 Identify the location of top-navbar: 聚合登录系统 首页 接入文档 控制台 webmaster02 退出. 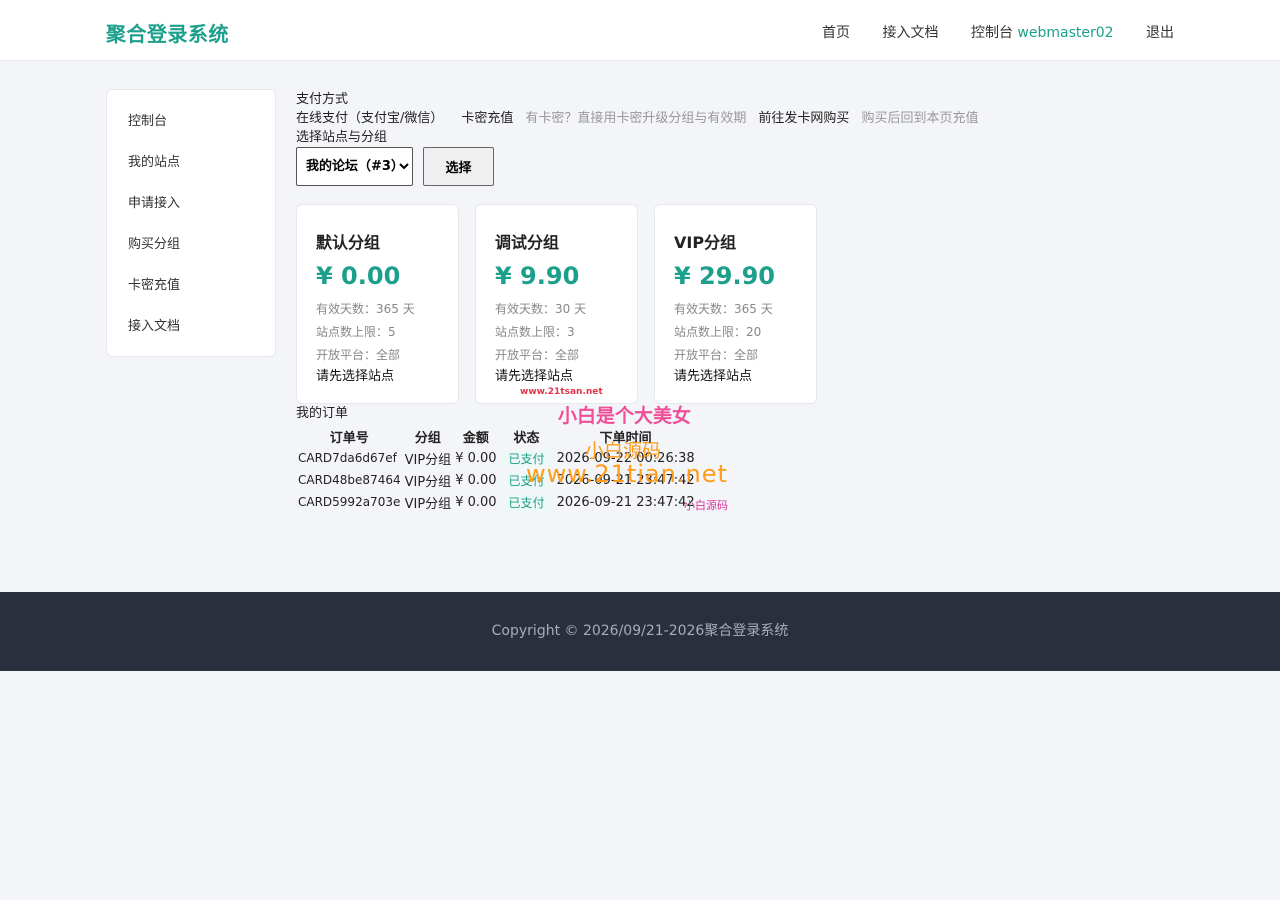
(640, 30).